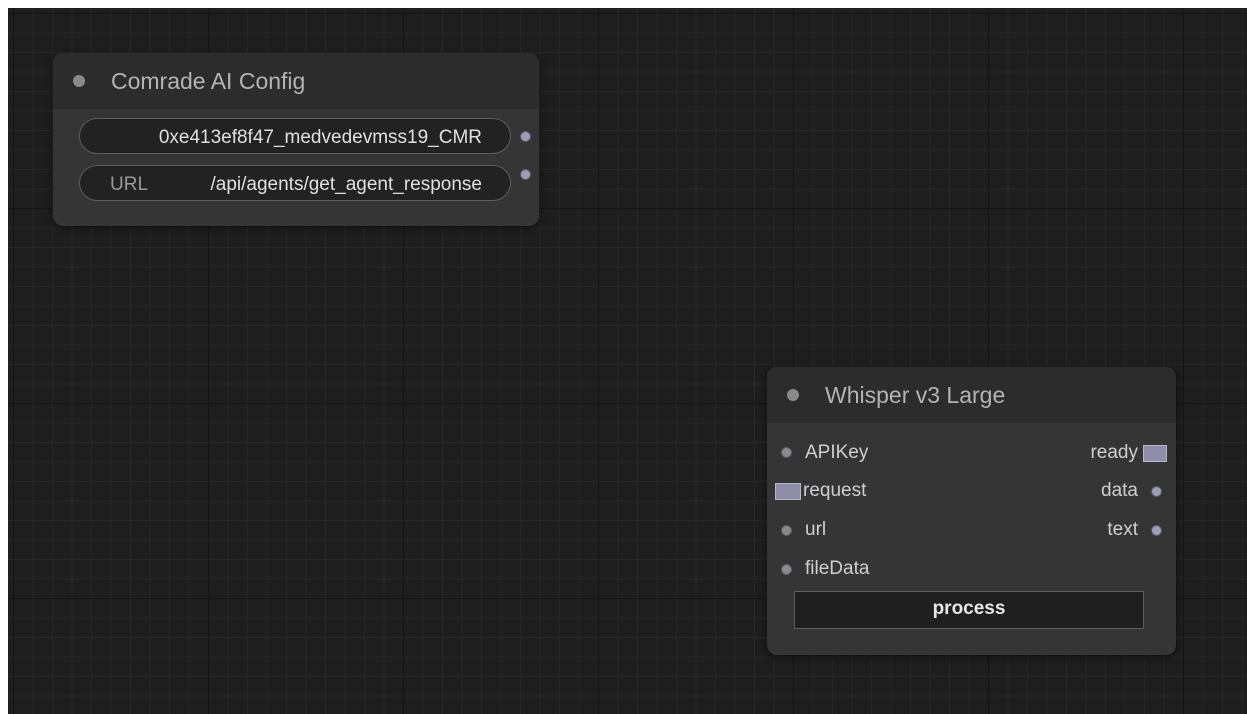 This screenshot has height=714, width=1247. I want to click on output-slot-text, so click(1156, 530).